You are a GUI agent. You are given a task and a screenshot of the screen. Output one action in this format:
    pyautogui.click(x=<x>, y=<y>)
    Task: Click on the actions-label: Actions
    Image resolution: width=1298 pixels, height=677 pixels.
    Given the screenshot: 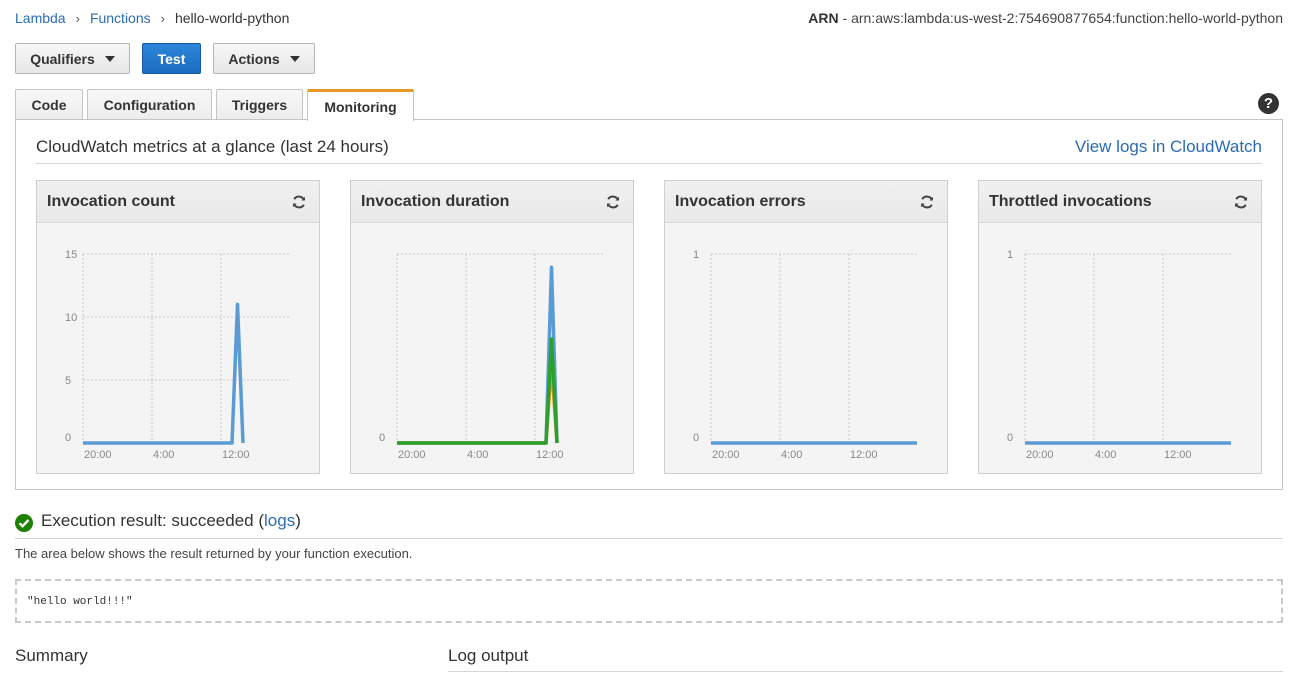 What is the action you would take?
    pyautogui.click(x=254, y=58)
    